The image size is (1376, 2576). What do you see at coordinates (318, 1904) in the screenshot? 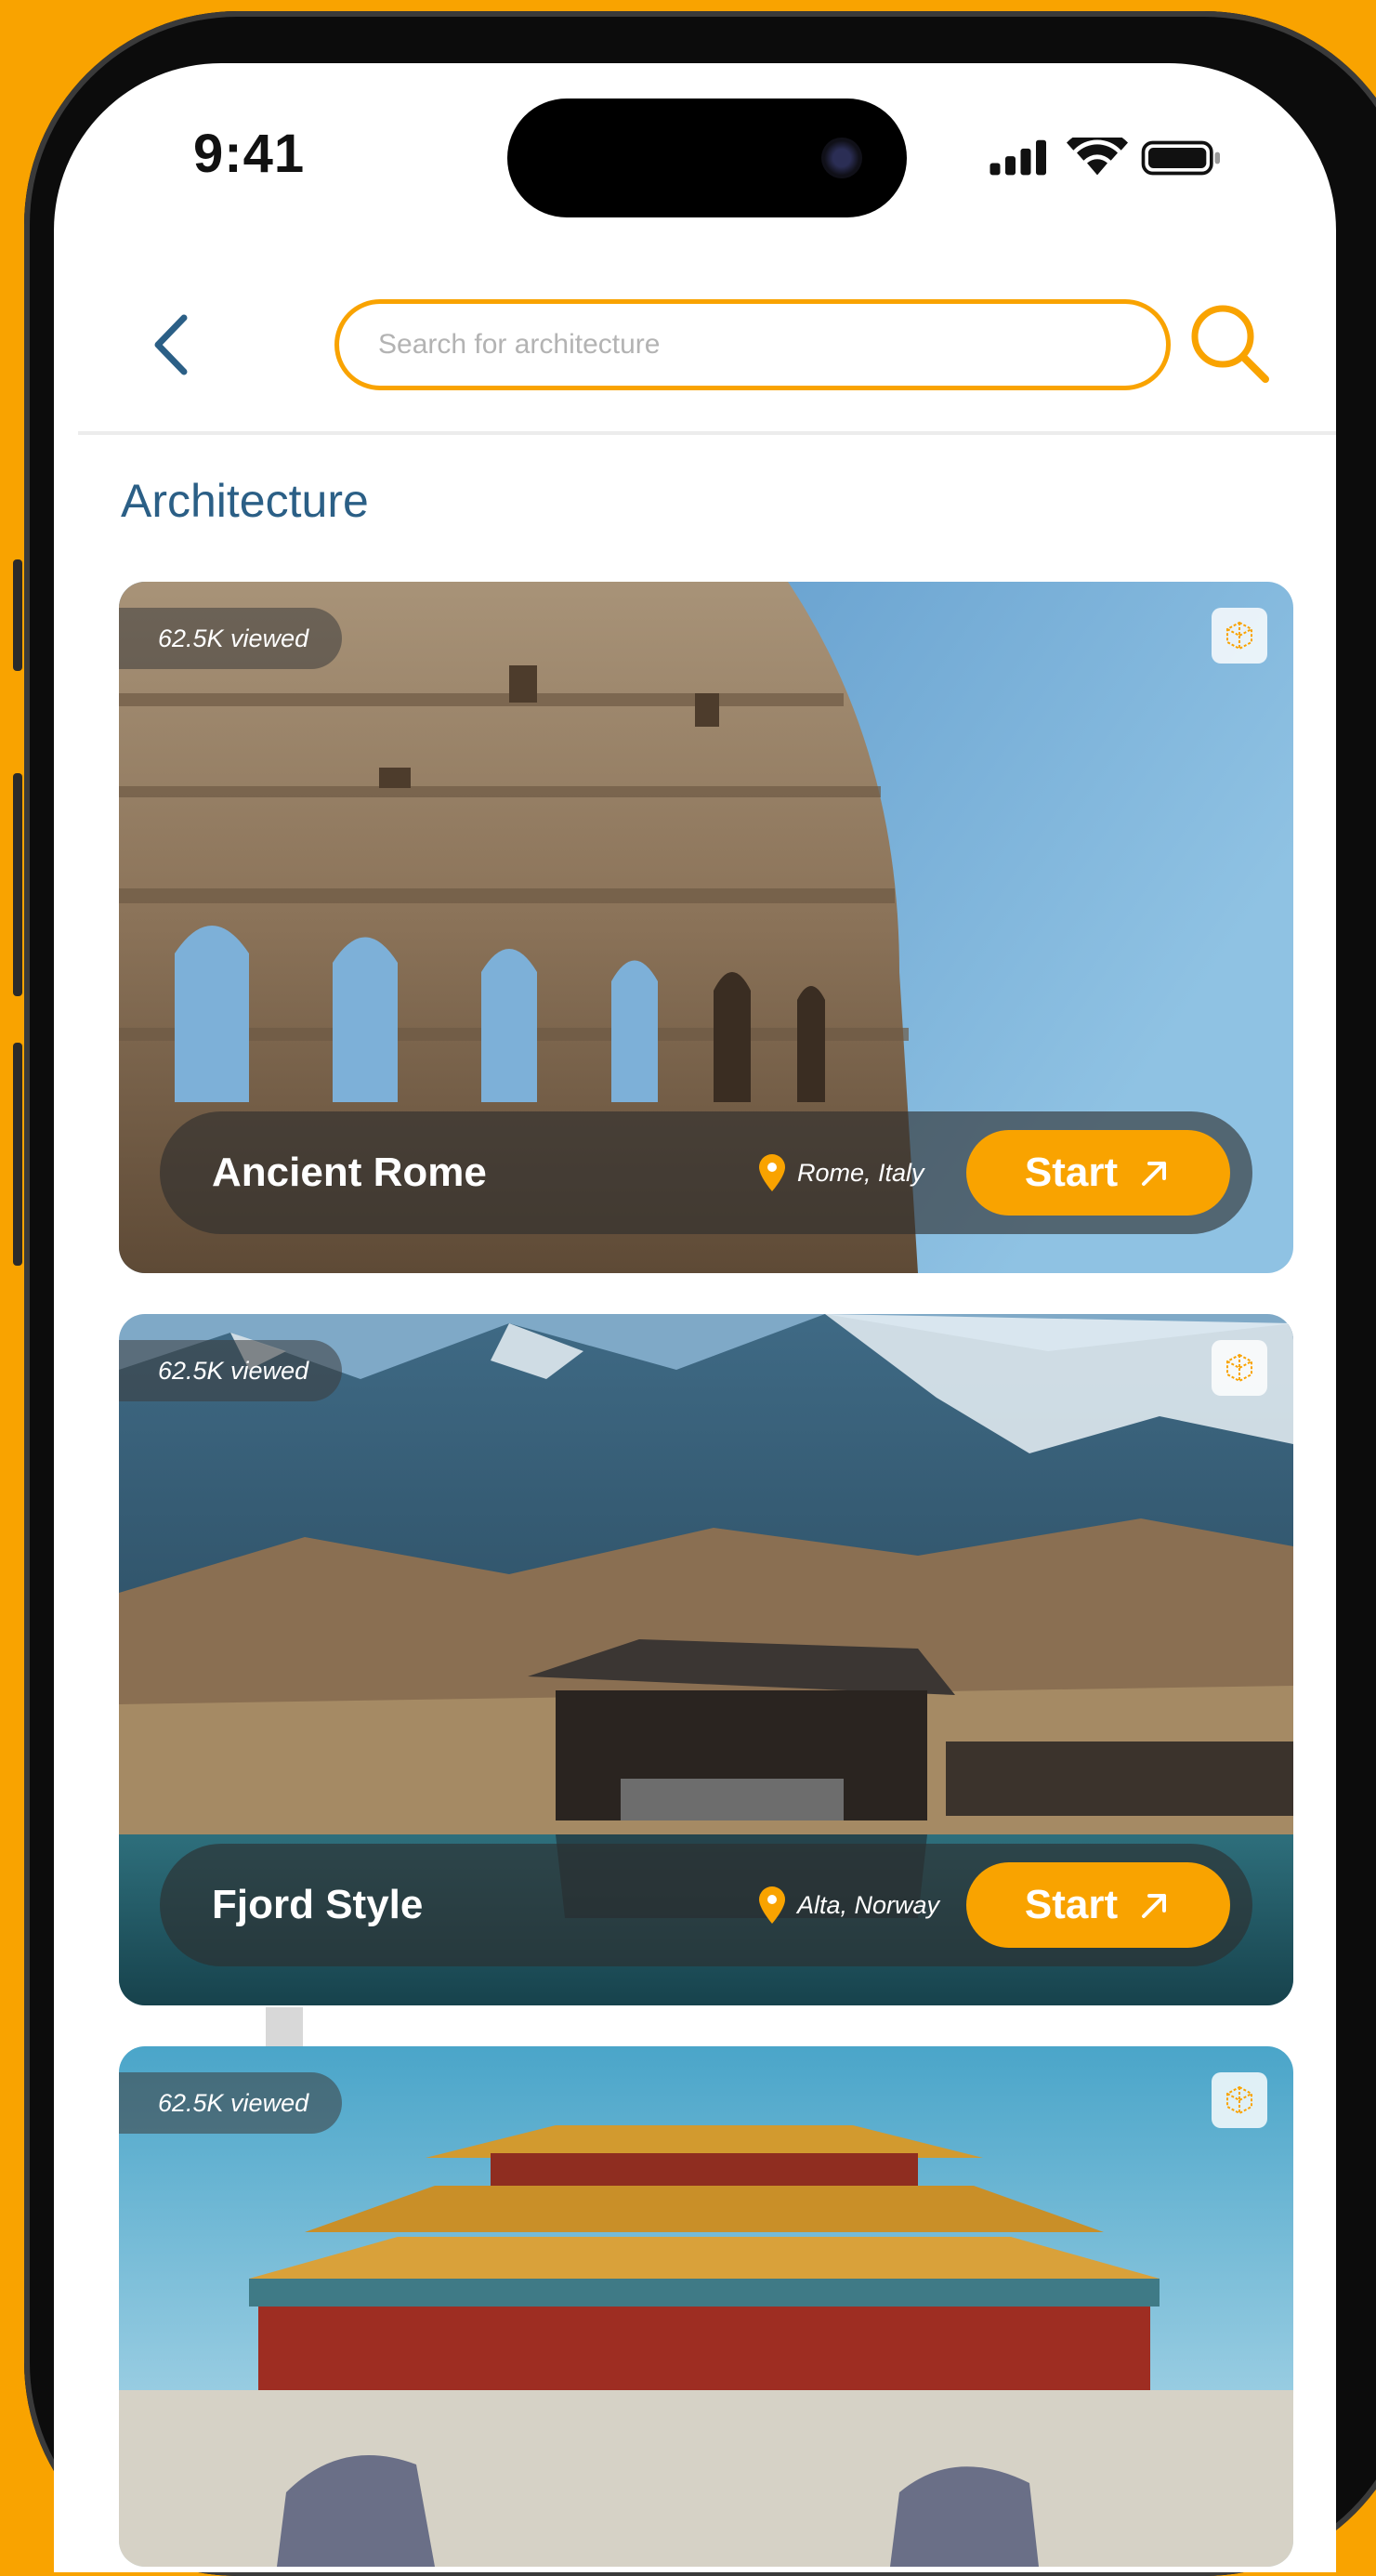
I see `card-title: Fjord Style` at bounding box center [318, 1904].